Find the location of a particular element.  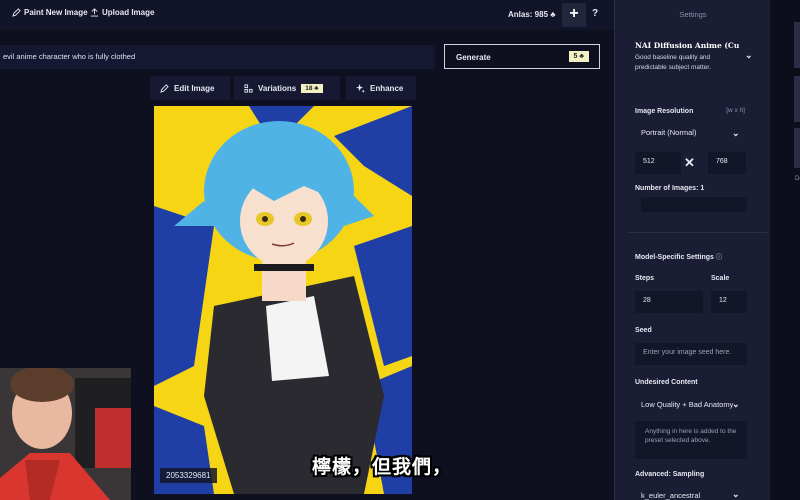

number-of-images-label: Number of Images: 1 is located at coordinates (670, 188).